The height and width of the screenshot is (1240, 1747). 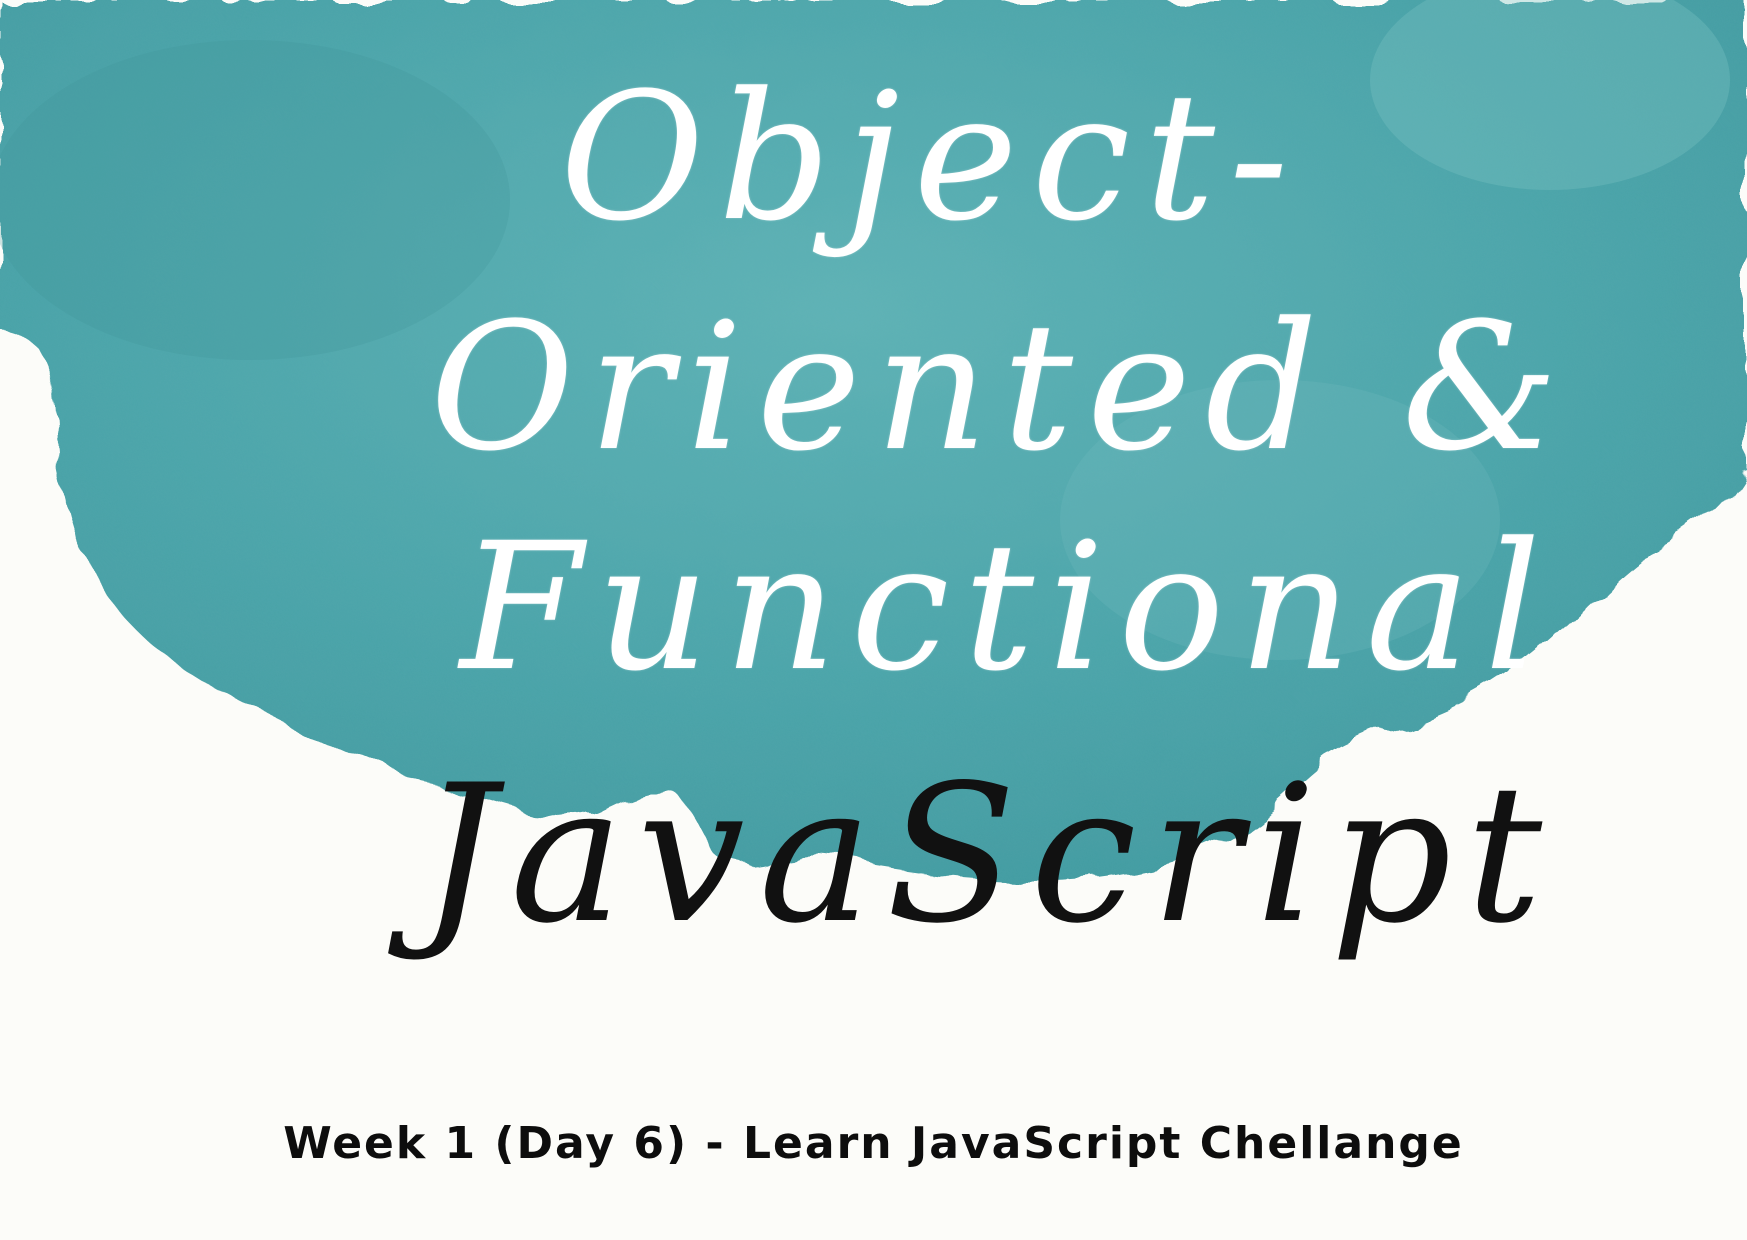 What do you see at coordinates (1001, 387) in the screenshot?
I see `title-line-oriented: Oriented &` at bounding box center [1001, 387].